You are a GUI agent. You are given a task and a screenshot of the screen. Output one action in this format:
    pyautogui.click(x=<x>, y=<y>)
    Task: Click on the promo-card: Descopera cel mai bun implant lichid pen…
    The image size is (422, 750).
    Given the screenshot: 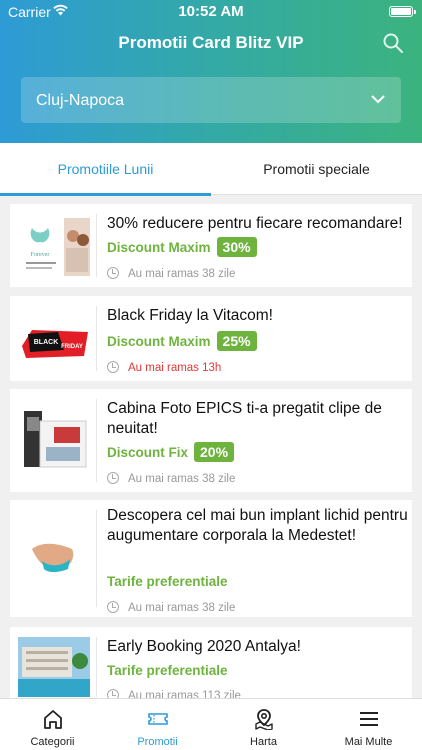 What is the action you would take?
    pyautogui.click(x=211, y=558)
    